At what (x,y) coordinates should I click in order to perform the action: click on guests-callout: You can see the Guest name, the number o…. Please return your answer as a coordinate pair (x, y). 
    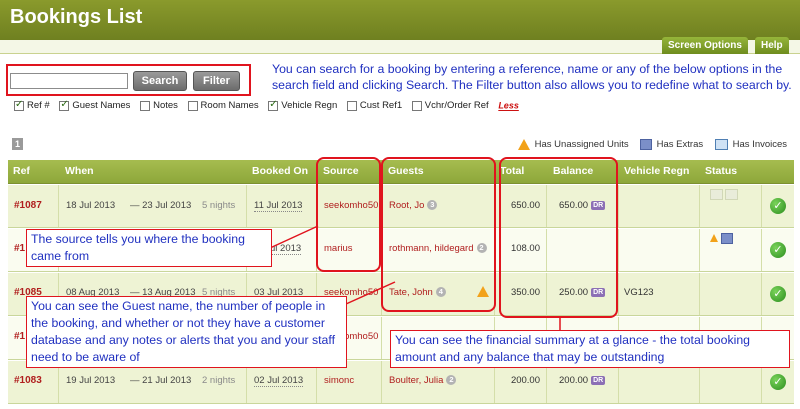
    Looking at the image, I should click on (186, 332).